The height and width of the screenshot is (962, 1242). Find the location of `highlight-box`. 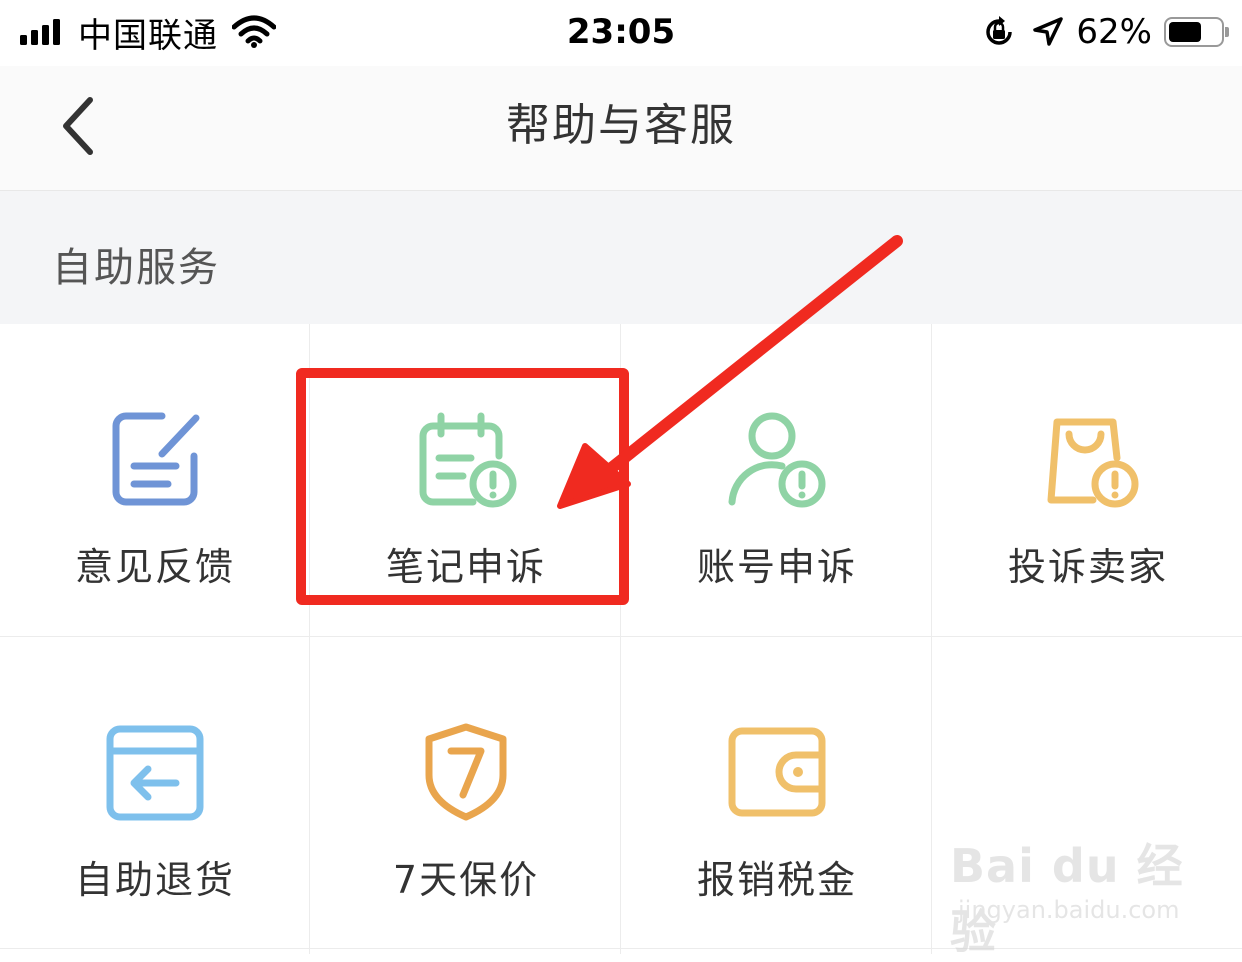

highlight-box is located at coordinates (462, 486).